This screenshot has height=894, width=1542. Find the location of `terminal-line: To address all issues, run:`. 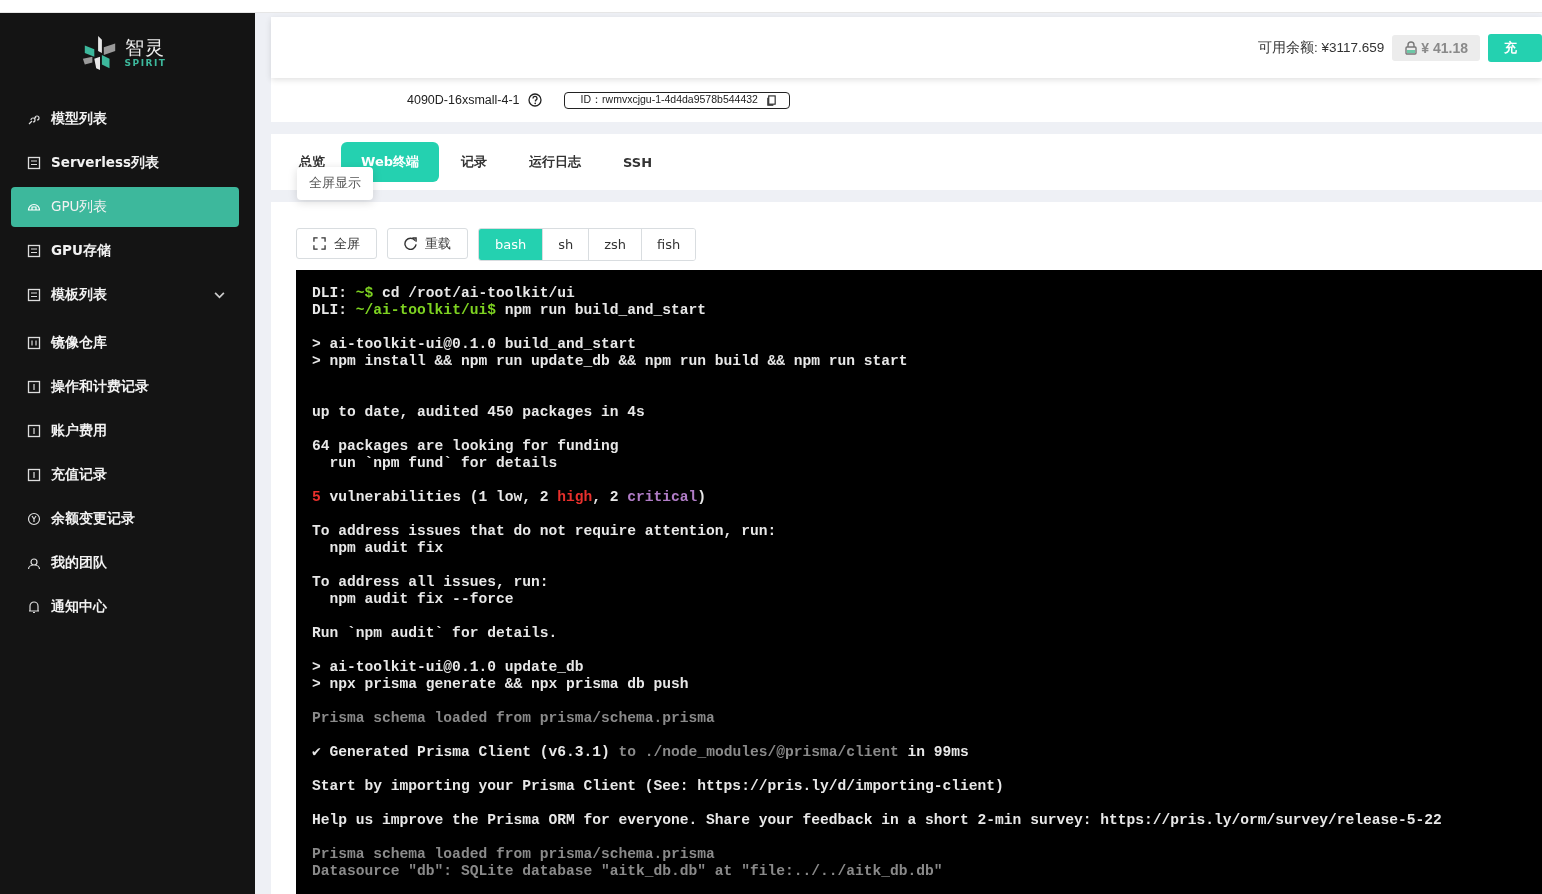

terminal-line: To address all issues, run: is located at coordinates (430, 582).